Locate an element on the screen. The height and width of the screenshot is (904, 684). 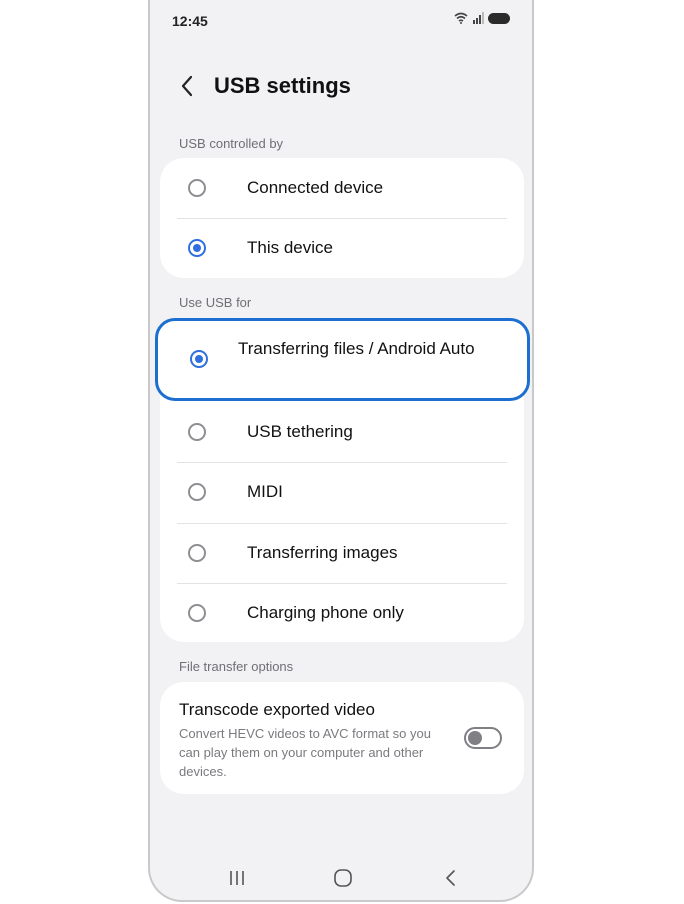
option-label: MIDI is located at coordinates (265, 491).